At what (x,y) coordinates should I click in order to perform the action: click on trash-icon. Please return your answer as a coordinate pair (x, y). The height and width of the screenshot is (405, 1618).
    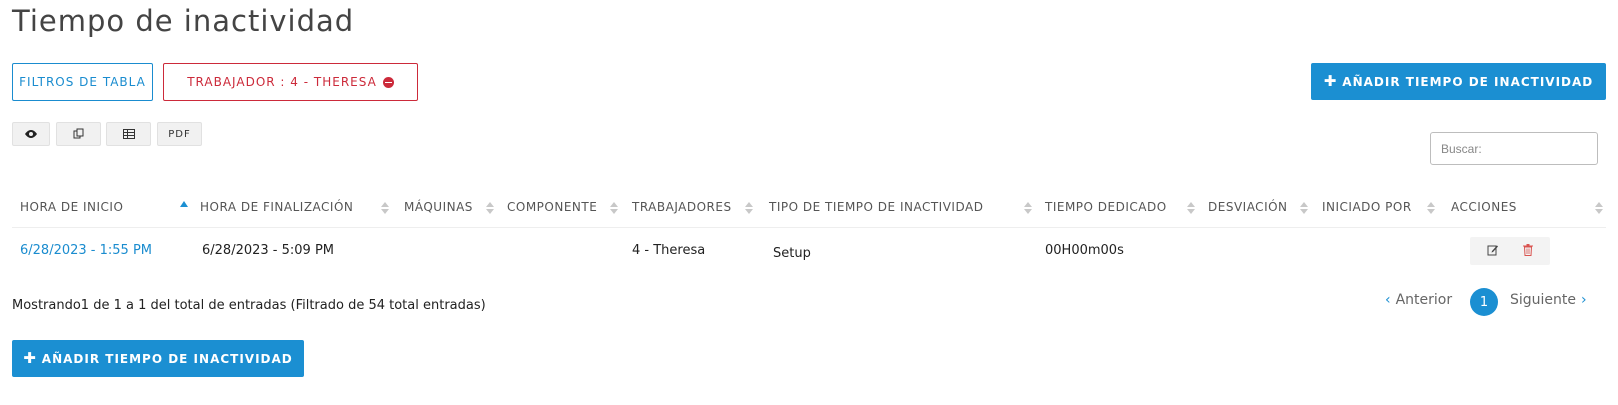
    Looking at the image, I should click on (1528, 250).